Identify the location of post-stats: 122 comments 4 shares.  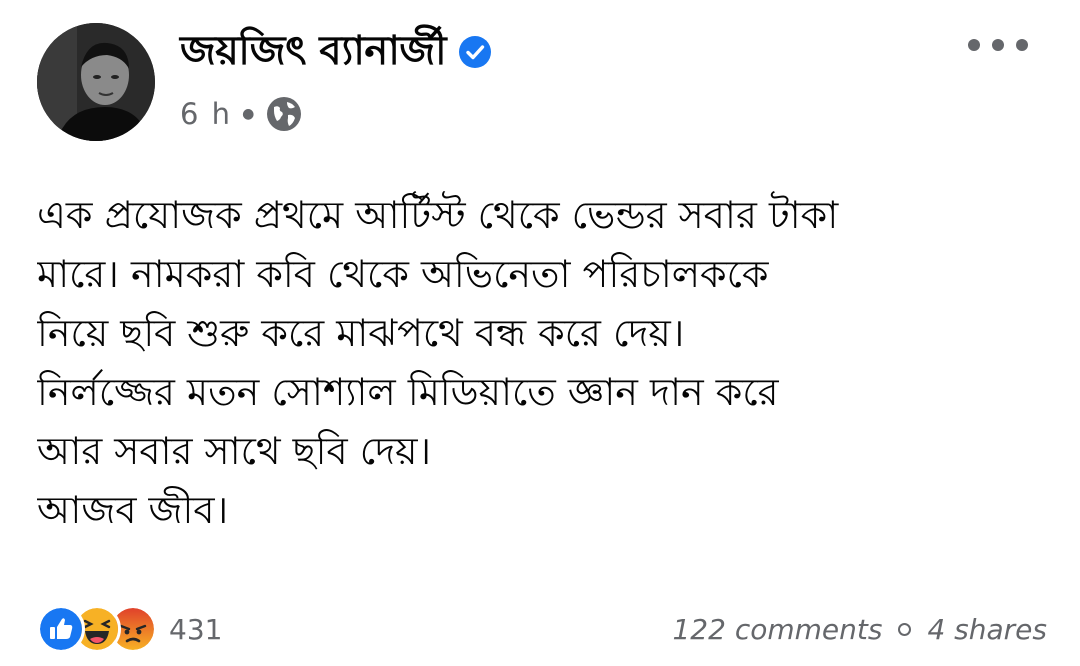
(859, 629).